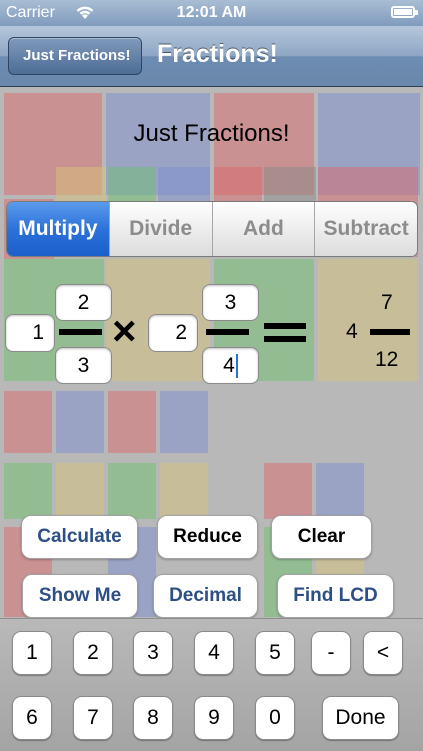 The image size is (423, 751). Describe the element at coordinates (79, 537) in the screenshot. I see `calculate-button: Calculate` at that location.